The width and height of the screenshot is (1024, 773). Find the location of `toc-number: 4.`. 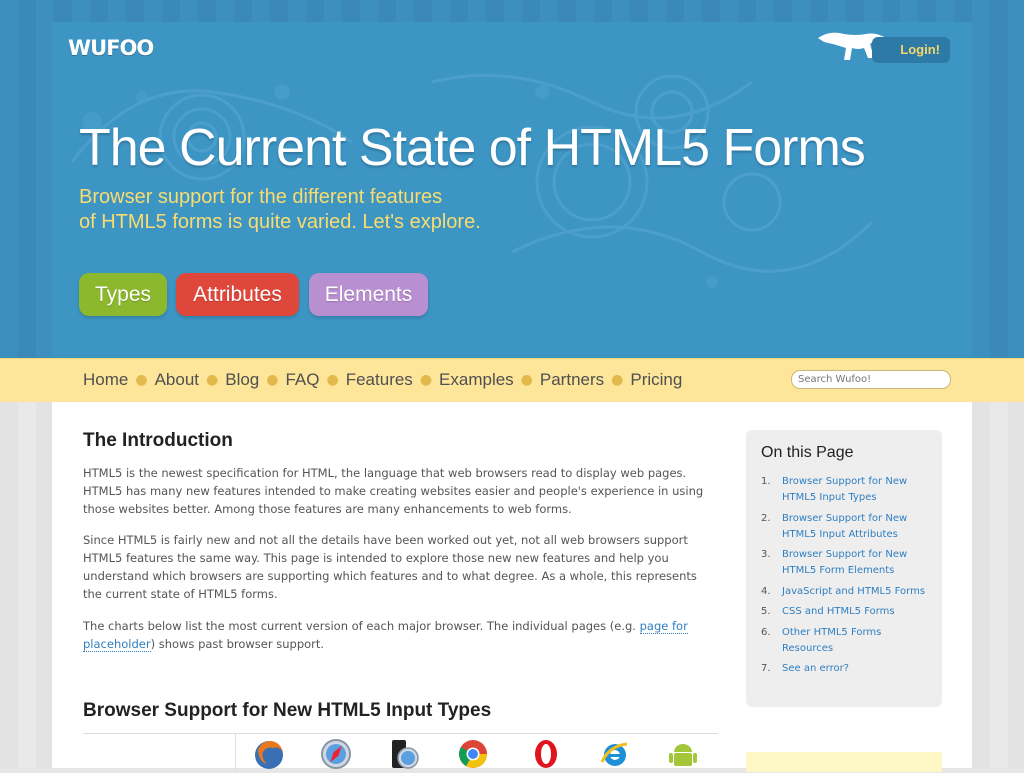

toc-number: 4. is located at coordinates (766, 591).